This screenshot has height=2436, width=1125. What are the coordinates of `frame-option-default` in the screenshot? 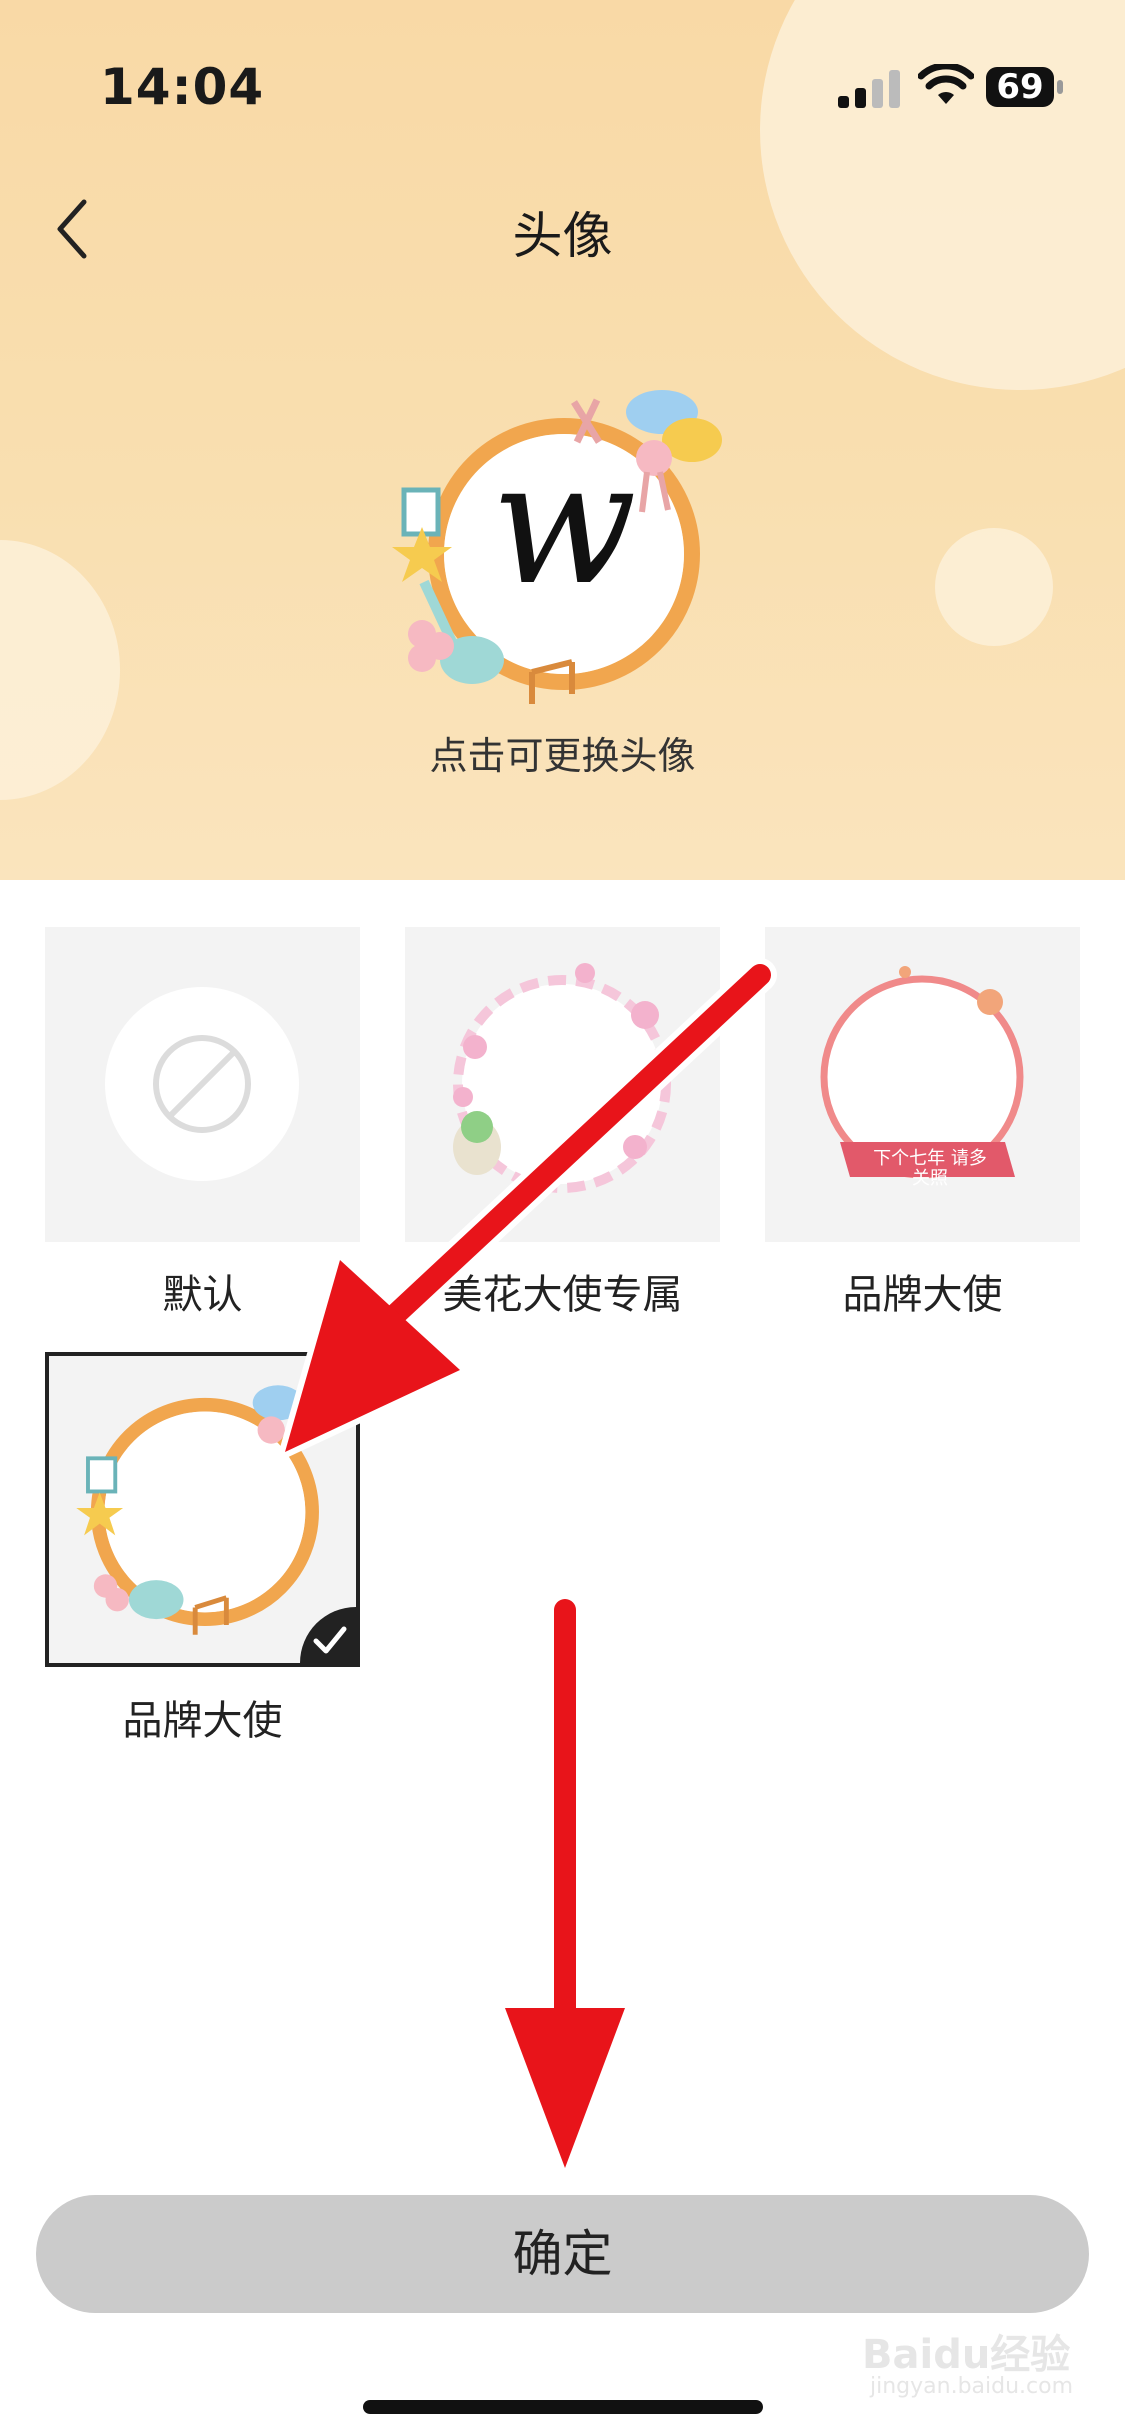 It's located at (202, 1084).